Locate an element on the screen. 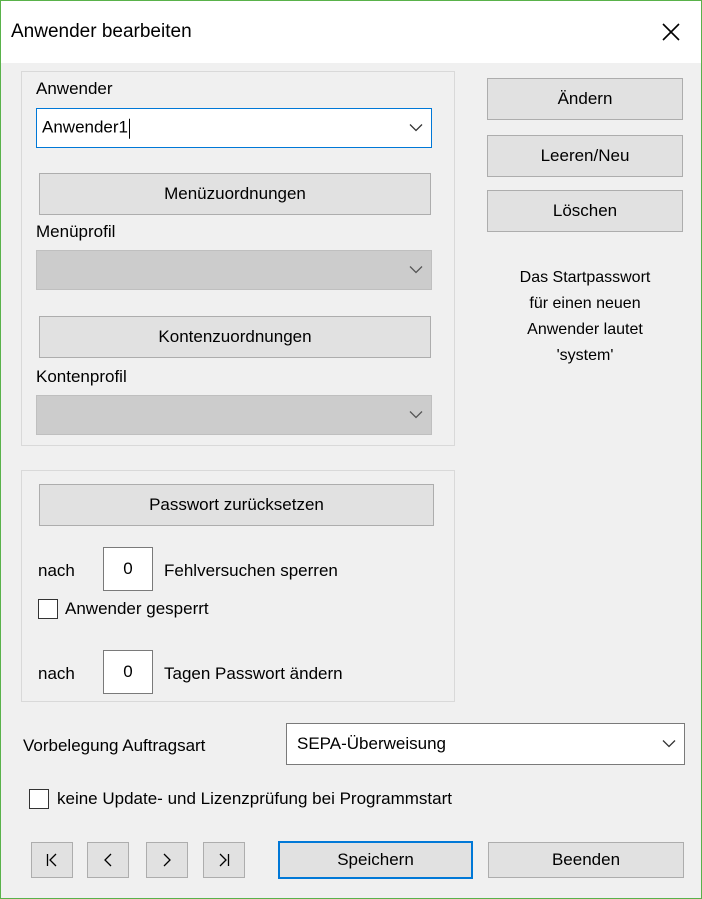 This screenshot has width=702, height=899. change-days-input: 0 is located at coordinates (128, 672).